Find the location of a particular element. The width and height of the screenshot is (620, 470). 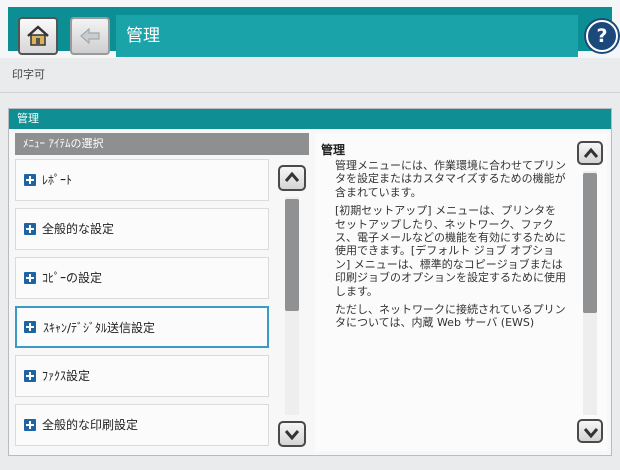

back-button is located at coordinates (90, 36).